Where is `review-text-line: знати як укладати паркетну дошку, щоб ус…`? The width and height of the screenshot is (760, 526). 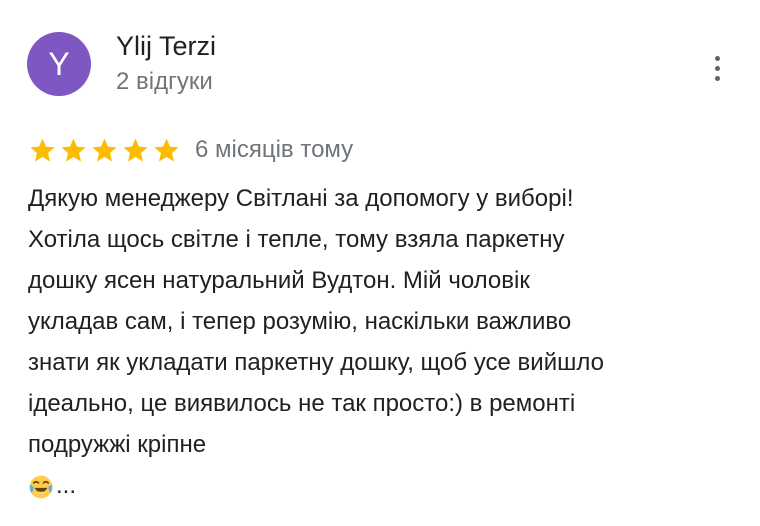
review-text-line: знати як укладати паркетну дошку, щоб ус… is located at coordinates (316, 362).